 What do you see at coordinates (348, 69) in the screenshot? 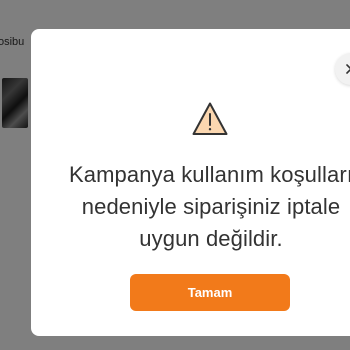
I see `close-icon` at bounding box center [348, 69].